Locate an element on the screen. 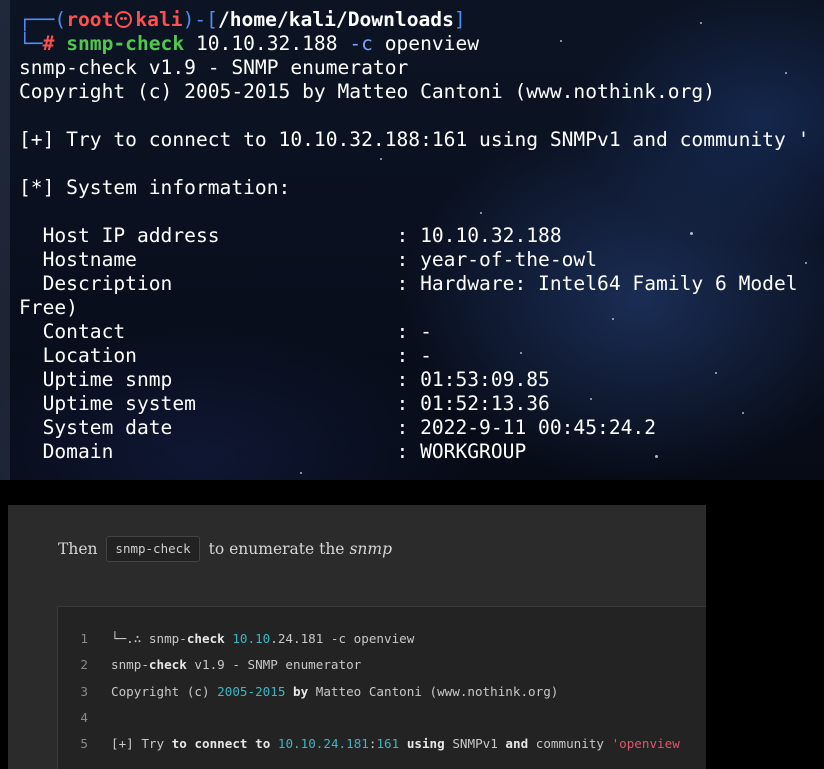  code-token: 2005-2015 is located at coordinates (251, 691).